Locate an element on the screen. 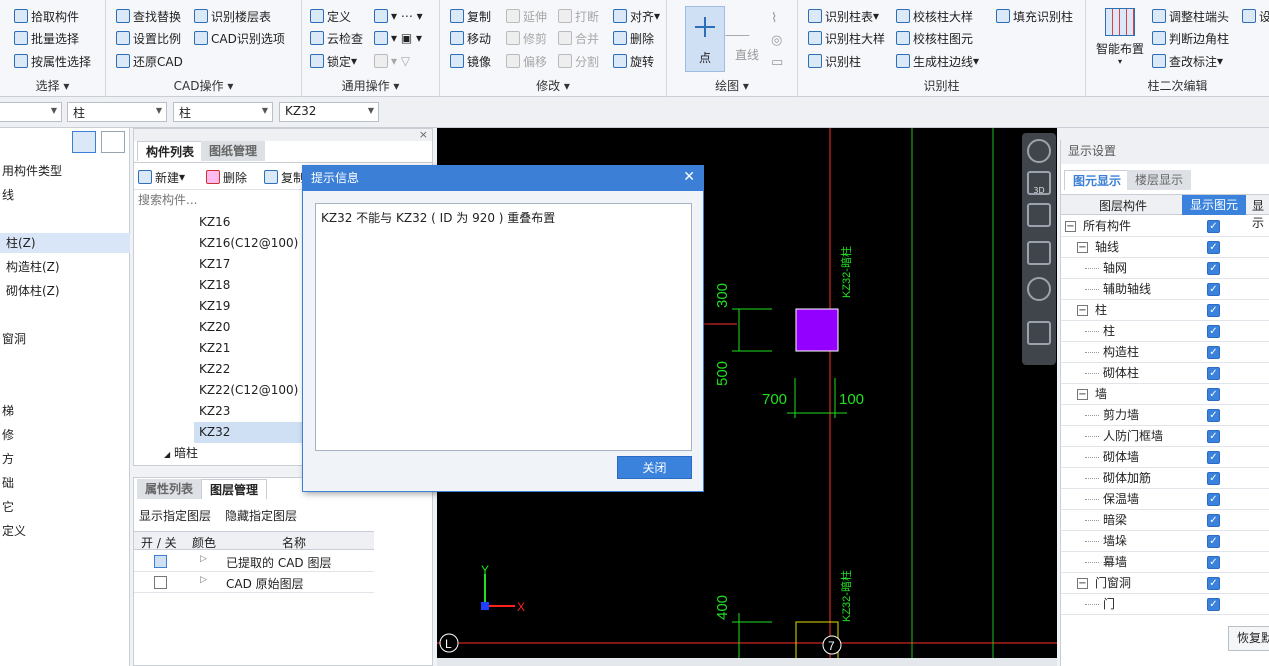  tree-item: 砌体柱(Z) is located at coordinates (65, 291).